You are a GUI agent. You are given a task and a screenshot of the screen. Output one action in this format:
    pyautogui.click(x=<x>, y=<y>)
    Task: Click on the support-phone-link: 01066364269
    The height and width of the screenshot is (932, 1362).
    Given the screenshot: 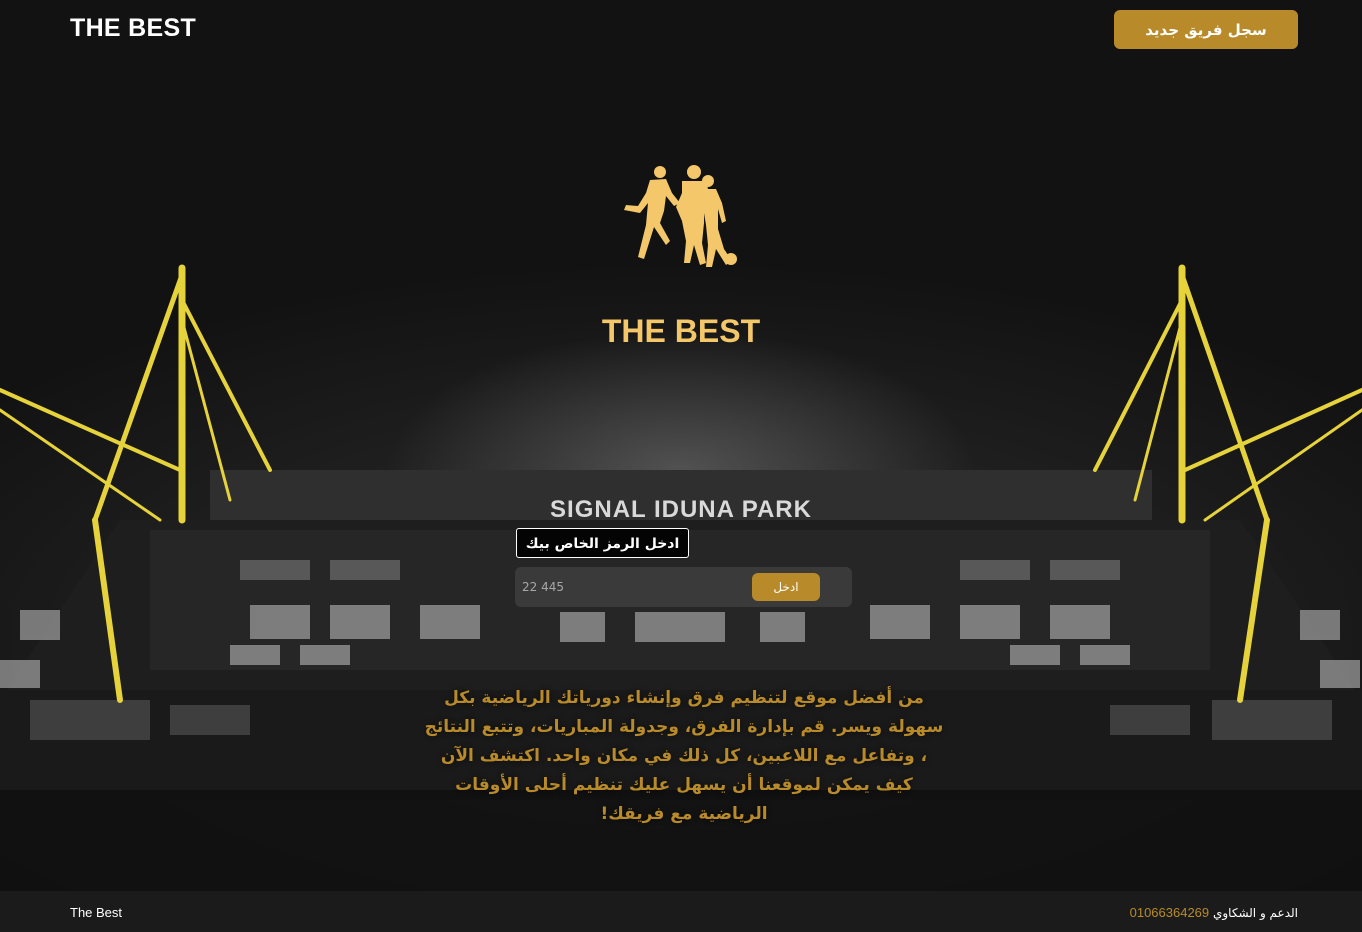 What is the action you would take?
    pyautogui.click(x=1170, y=912)
    